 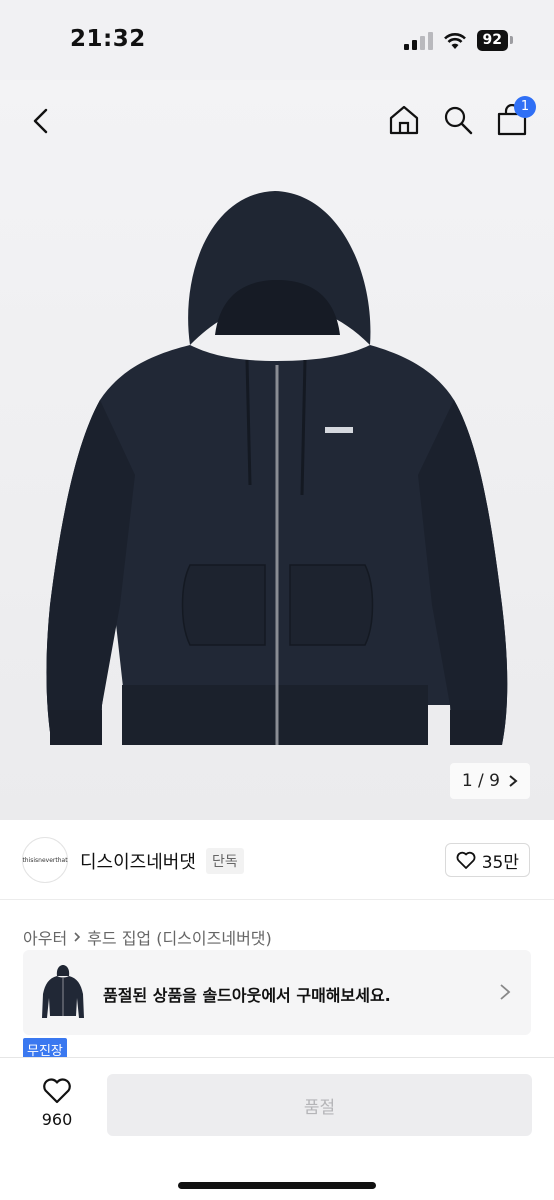 I want to click on back-button, so click(x=41, y=121).